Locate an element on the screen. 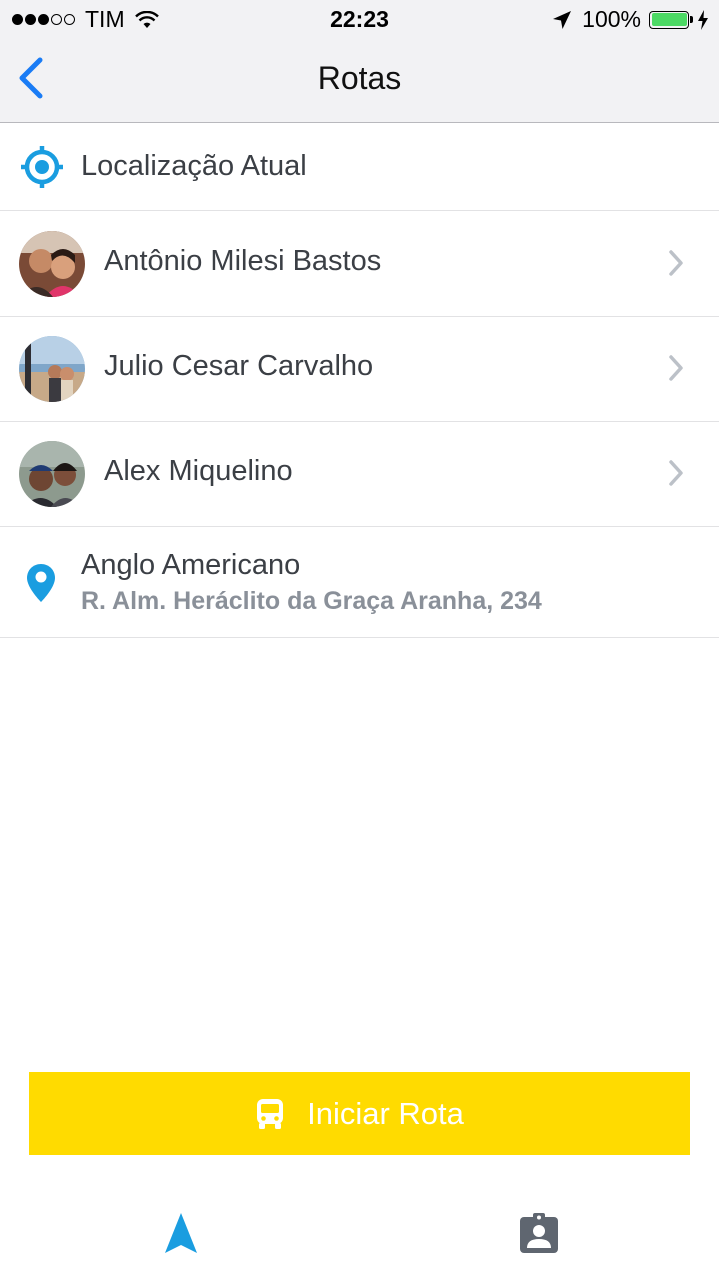 The height and width of the screenshot is (1280, 719). current-location-row: Localização Atual is located at coordinates (359, 167).